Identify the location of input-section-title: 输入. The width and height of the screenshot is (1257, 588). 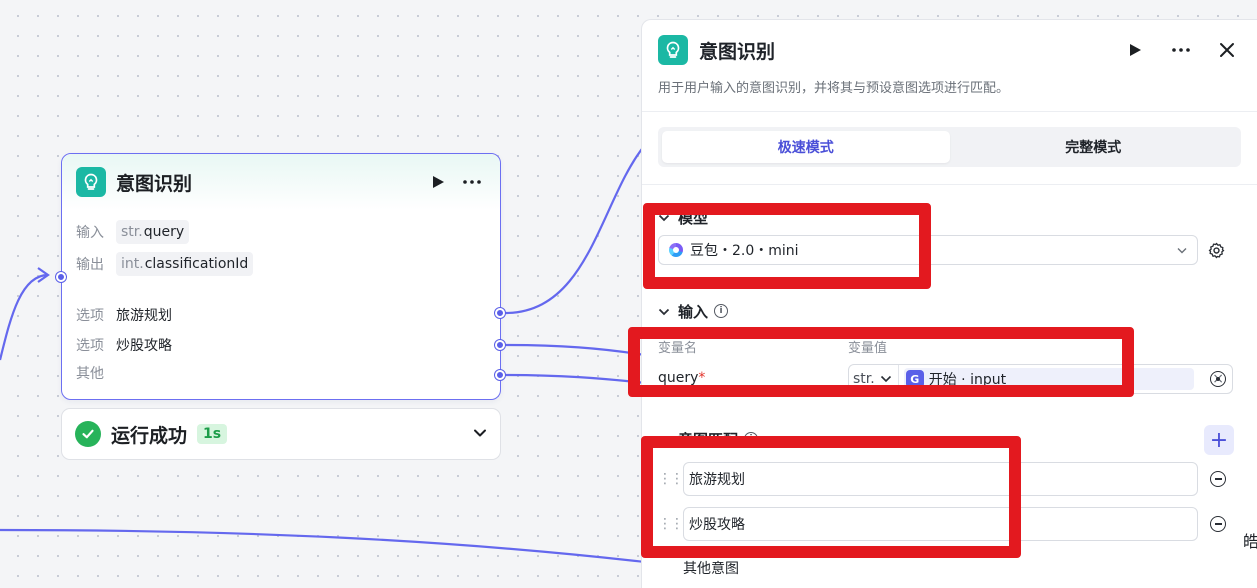
(693, 311).